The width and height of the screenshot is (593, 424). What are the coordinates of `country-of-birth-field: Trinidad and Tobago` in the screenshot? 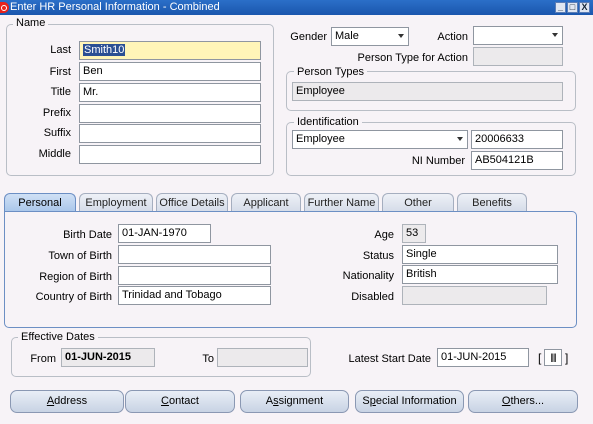 It's located at (194, 295).